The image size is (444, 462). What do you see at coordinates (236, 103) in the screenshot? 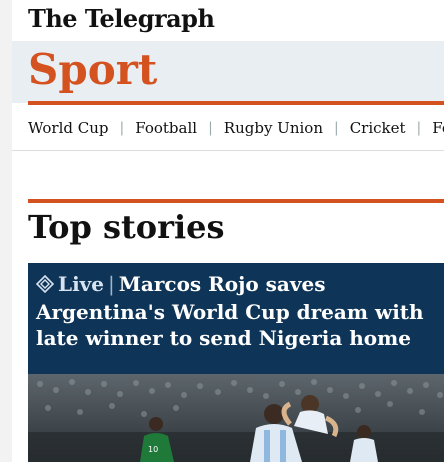
I see `section-divider` at bounding box center [236, 103].